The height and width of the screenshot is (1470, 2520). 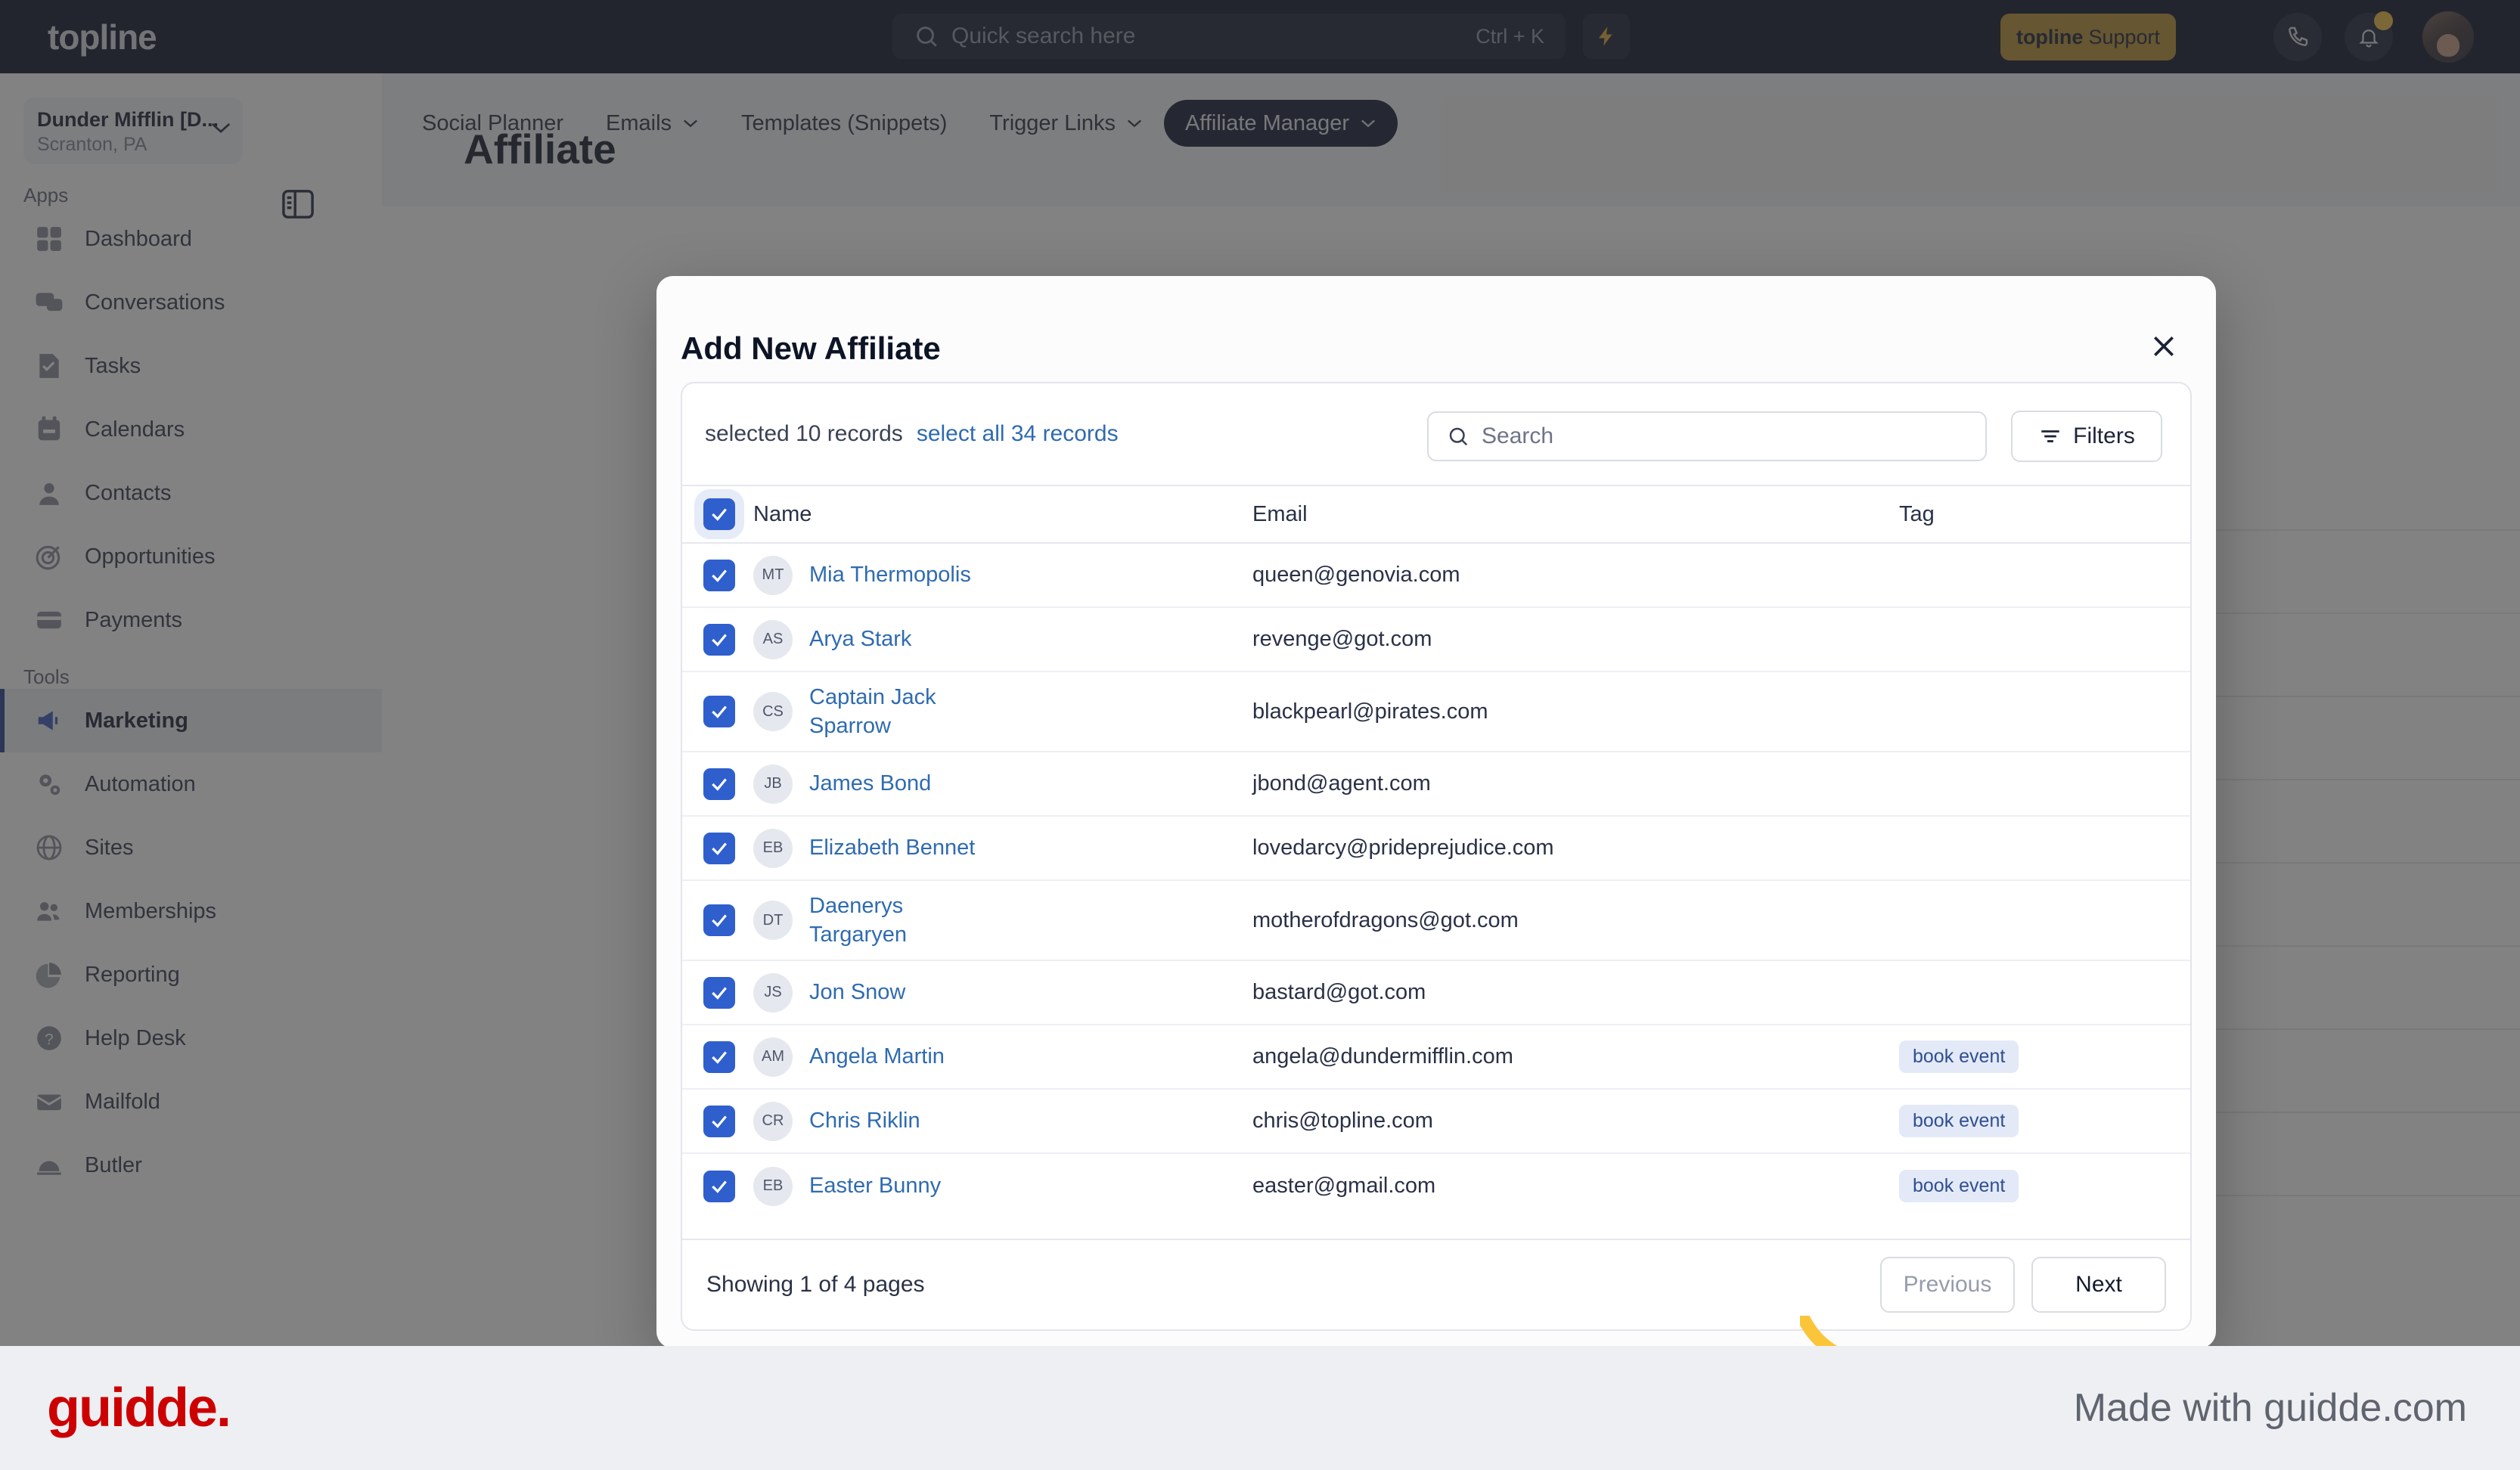 What do you see at coordinates (875, 1186) in the screenshot?
I see `row-name: Easter Bunny` at bounding box center [875, 1186].